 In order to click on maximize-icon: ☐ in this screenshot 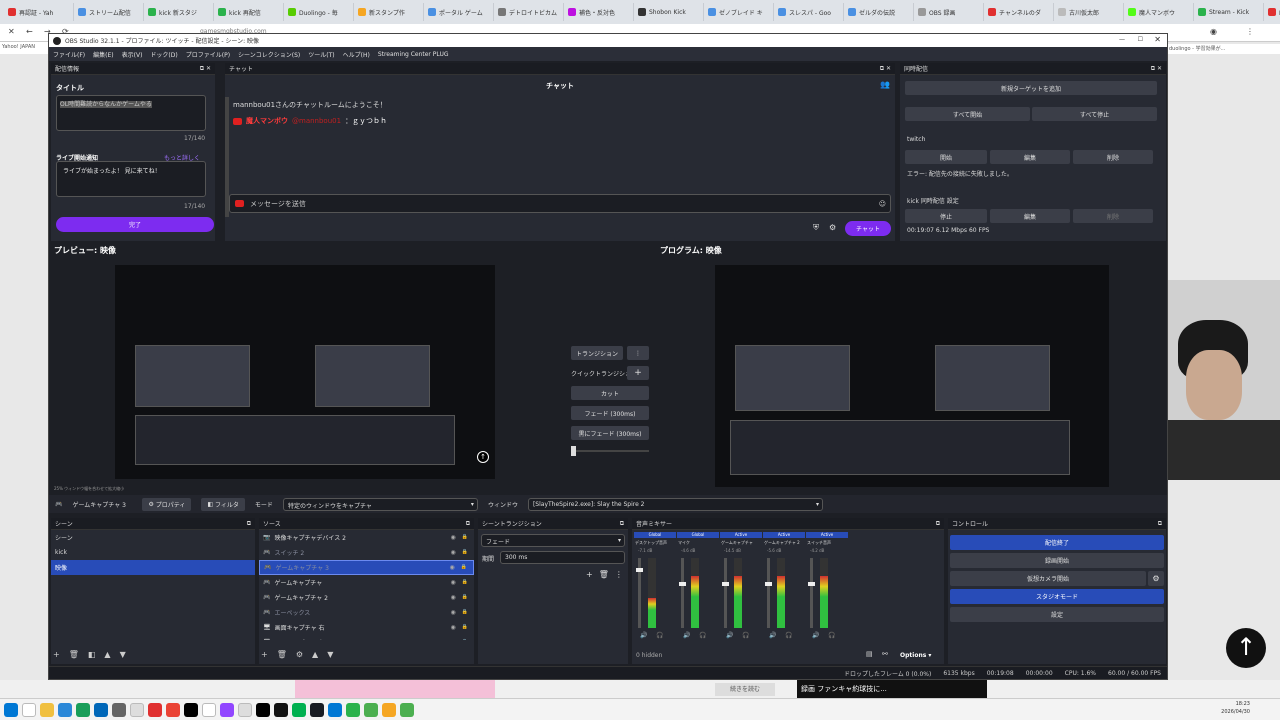, I will do `click(1140, 39)`.